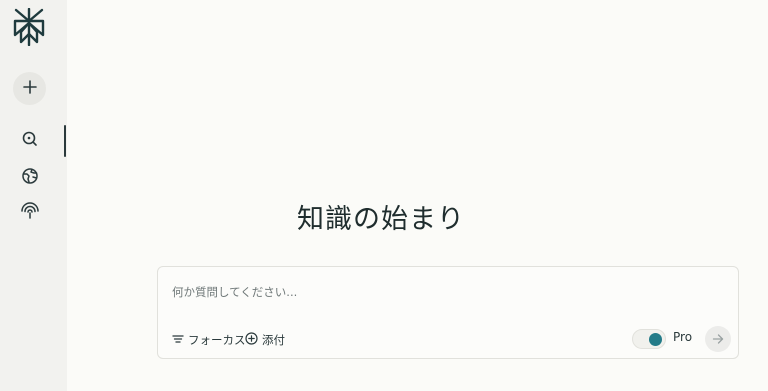 Image resolution: width=768 pixels, height=391 pixels. I want to click on new-thread-button, so click(29, 88).